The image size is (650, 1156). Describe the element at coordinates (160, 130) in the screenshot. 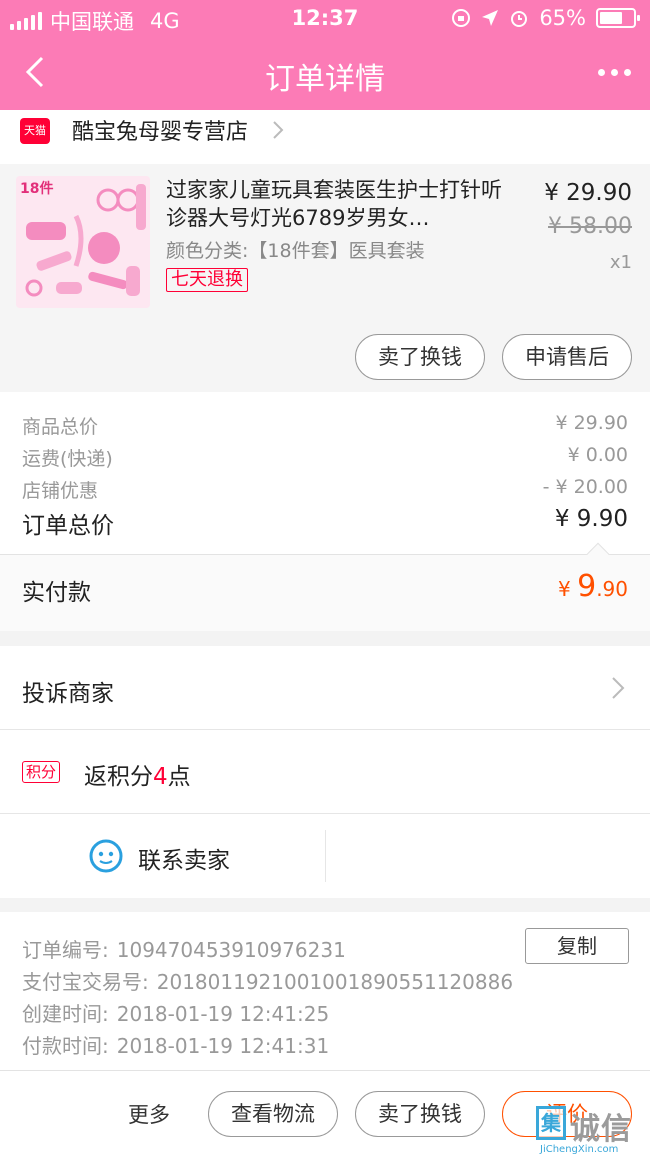

I see `store-name: 酷宝兔母婴专营店` at that location.